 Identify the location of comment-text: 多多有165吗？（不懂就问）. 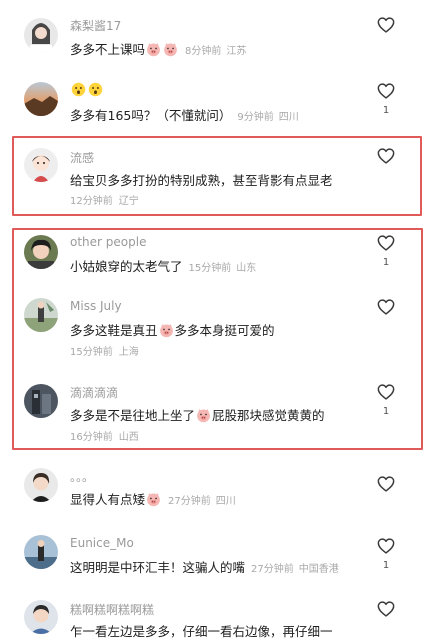
(151, 115).